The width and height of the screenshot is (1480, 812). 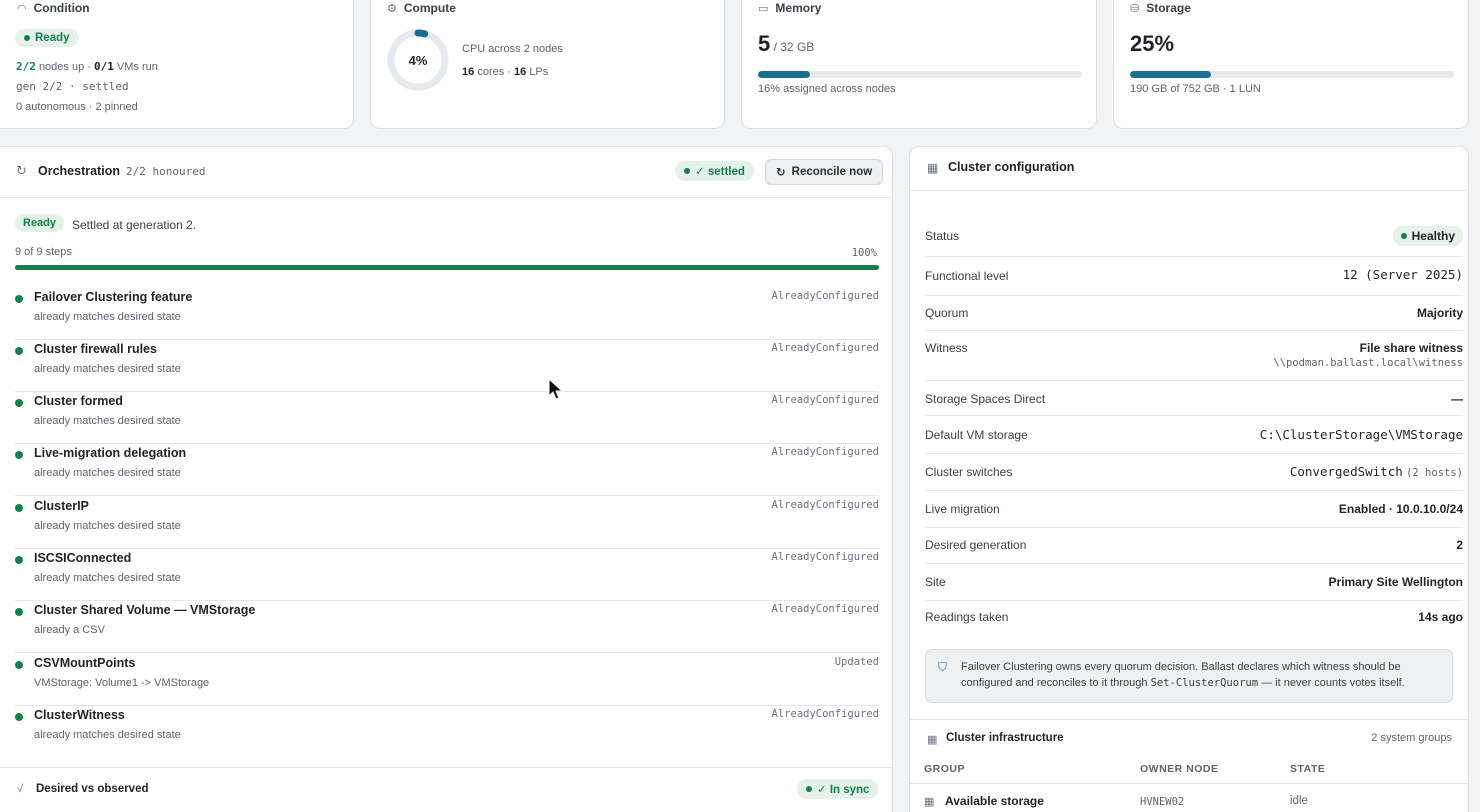 What do you see at coordinates (1411, 348) in the screenshot?
I see `witness-value: File share witness` at bounding box center [1411, 348].